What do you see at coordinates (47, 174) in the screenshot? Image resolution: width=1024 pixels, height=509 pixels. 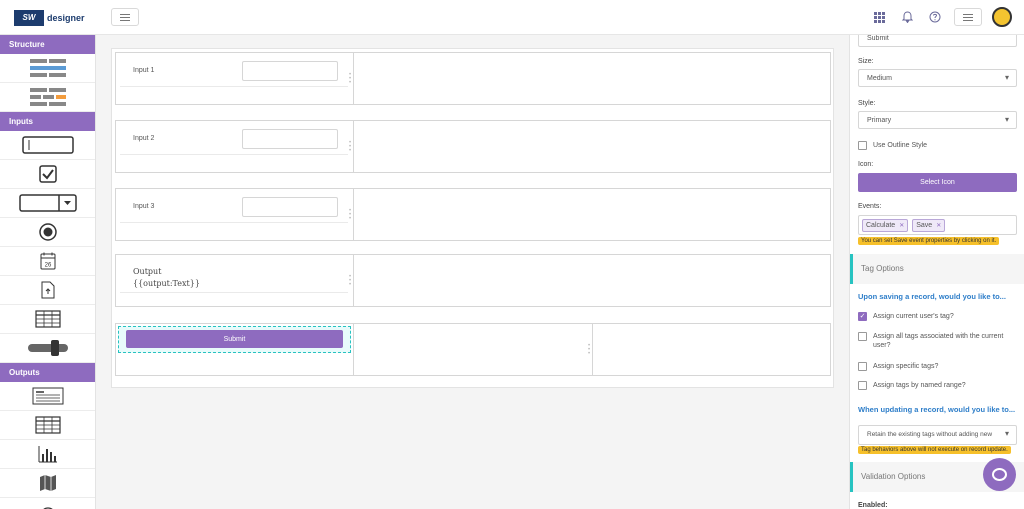 I see `toolbox-item-checkbox` at bounding box center [47, 174].